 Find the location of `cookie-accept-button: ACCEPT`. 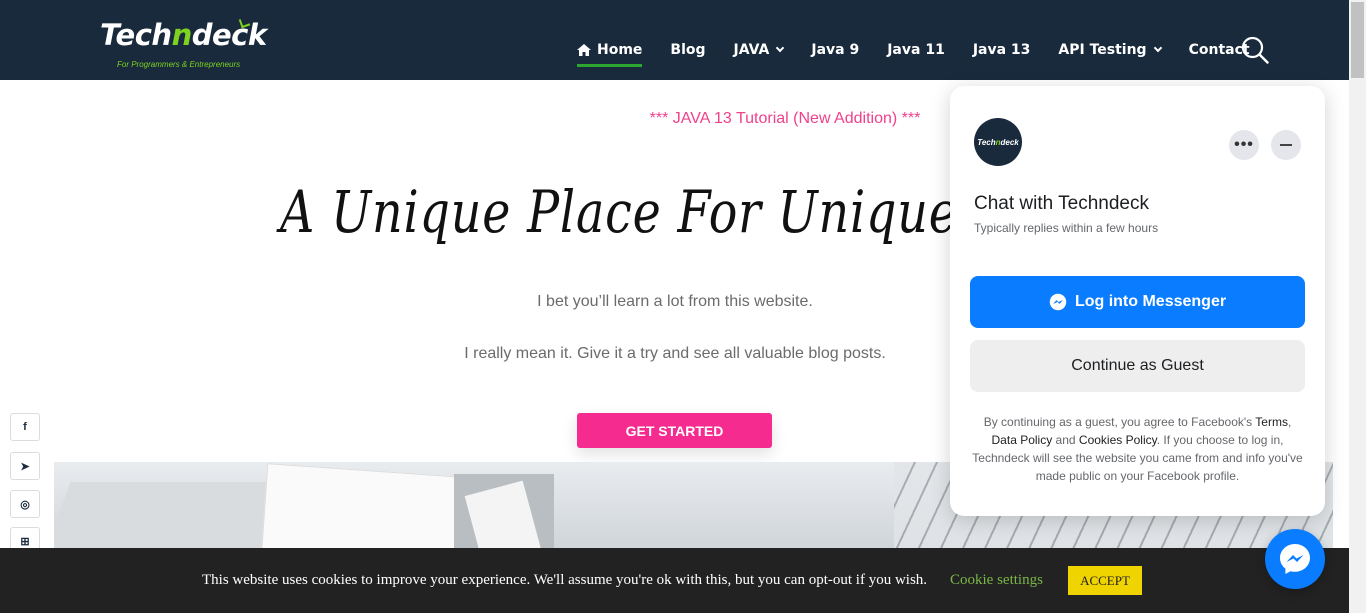

cookie-accept-button: ACCEPT is located at coordinates (1105, 580).